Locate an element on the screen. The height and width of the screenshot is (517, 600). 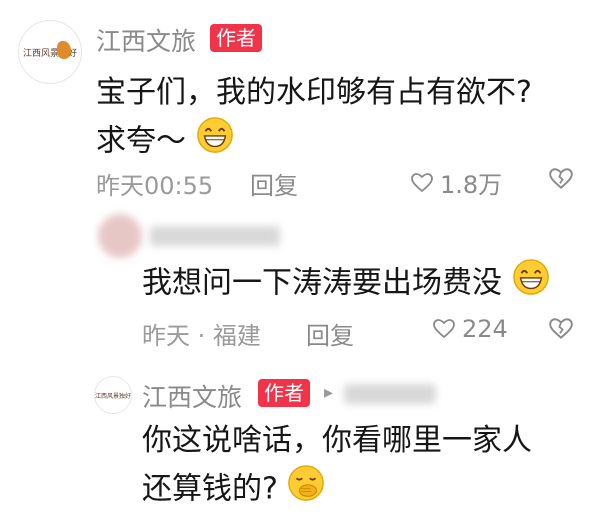
like-button: 1.8万 is located at coordinates (456, 182).